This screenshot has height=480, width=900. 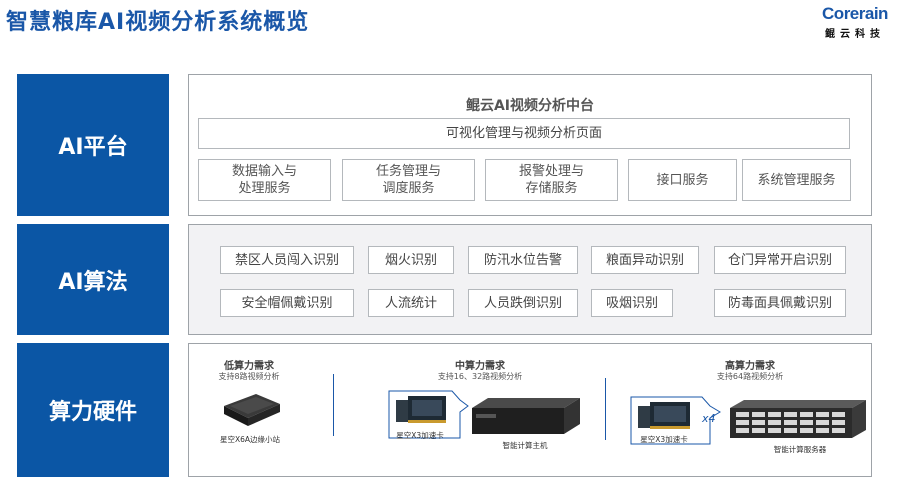 What do you see at coordinates (796, 180) in the screenshot?
I see `platform-module: 系统管理服务` at bounding box center [796, 180].